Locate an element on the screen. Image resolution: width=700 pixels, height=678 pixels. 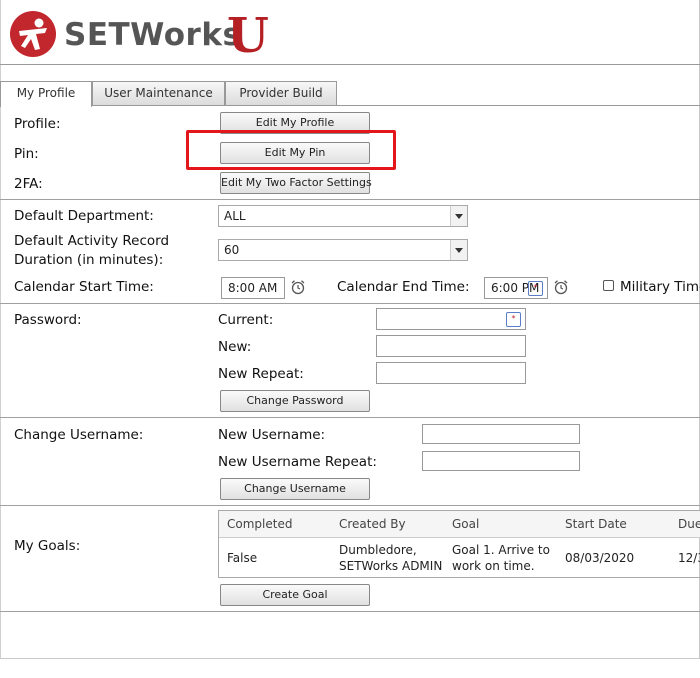
cell-due: 12/3 is located at coordinates (689, 558).